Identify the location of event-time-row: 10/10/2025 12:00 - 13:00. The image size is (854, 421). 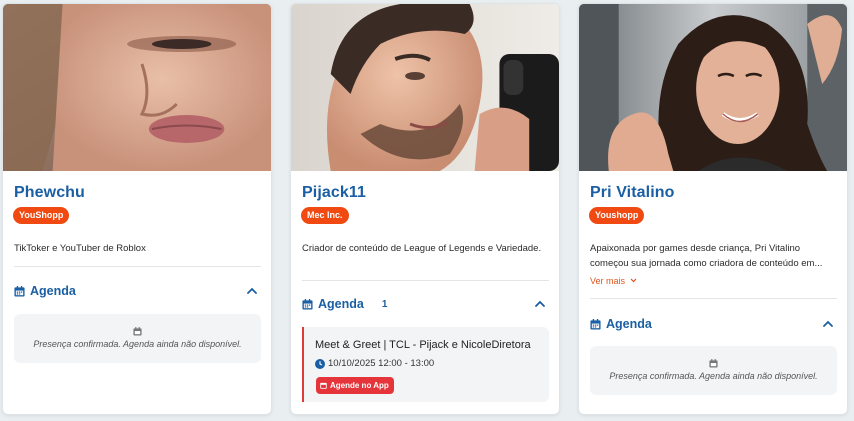
(374, 363).